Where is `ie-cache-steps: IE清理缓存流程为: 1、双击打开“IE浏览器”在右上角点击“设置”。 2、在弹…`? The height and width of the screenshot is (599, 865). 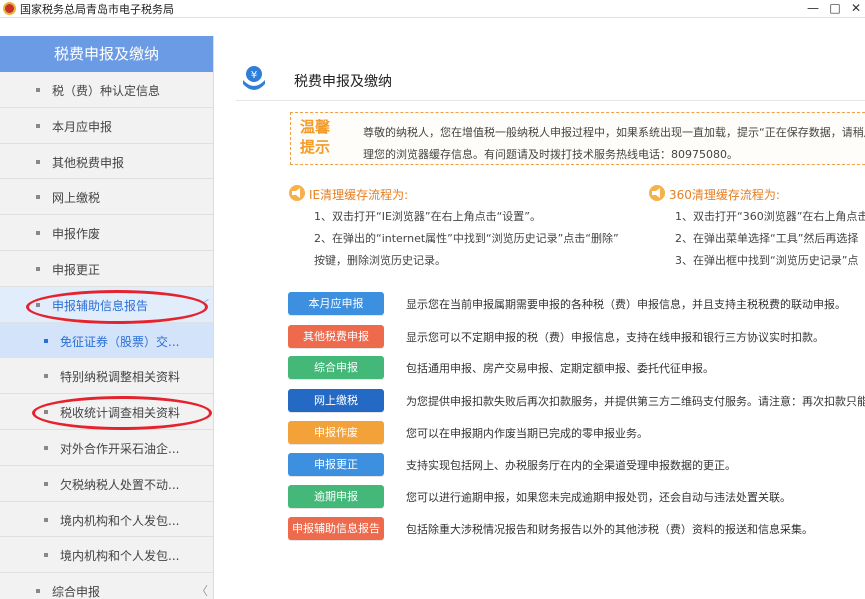
ie-cache-steps: IE清理缓存流程为: 1、双击打开“IE浏览器”在右上角点击“设置”。 2、在弹… is located at coordinates (467, 228).